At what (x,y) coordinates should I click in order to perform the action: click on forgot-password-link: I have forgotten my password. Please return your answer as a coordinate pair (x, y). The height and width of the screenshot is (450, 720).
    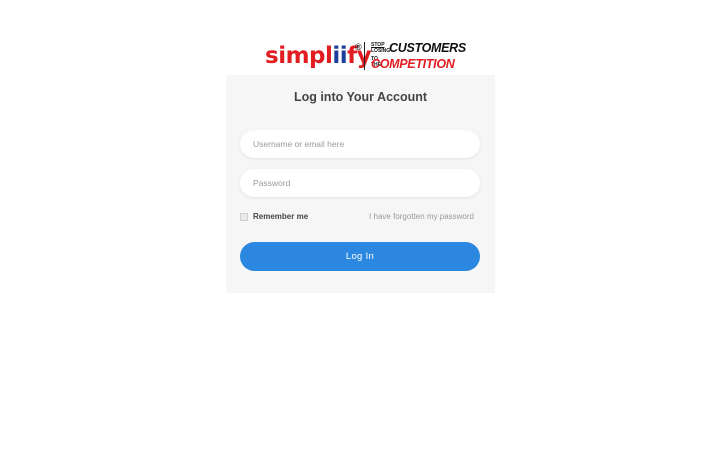
    Looking at the image, I should click on (421, 216).